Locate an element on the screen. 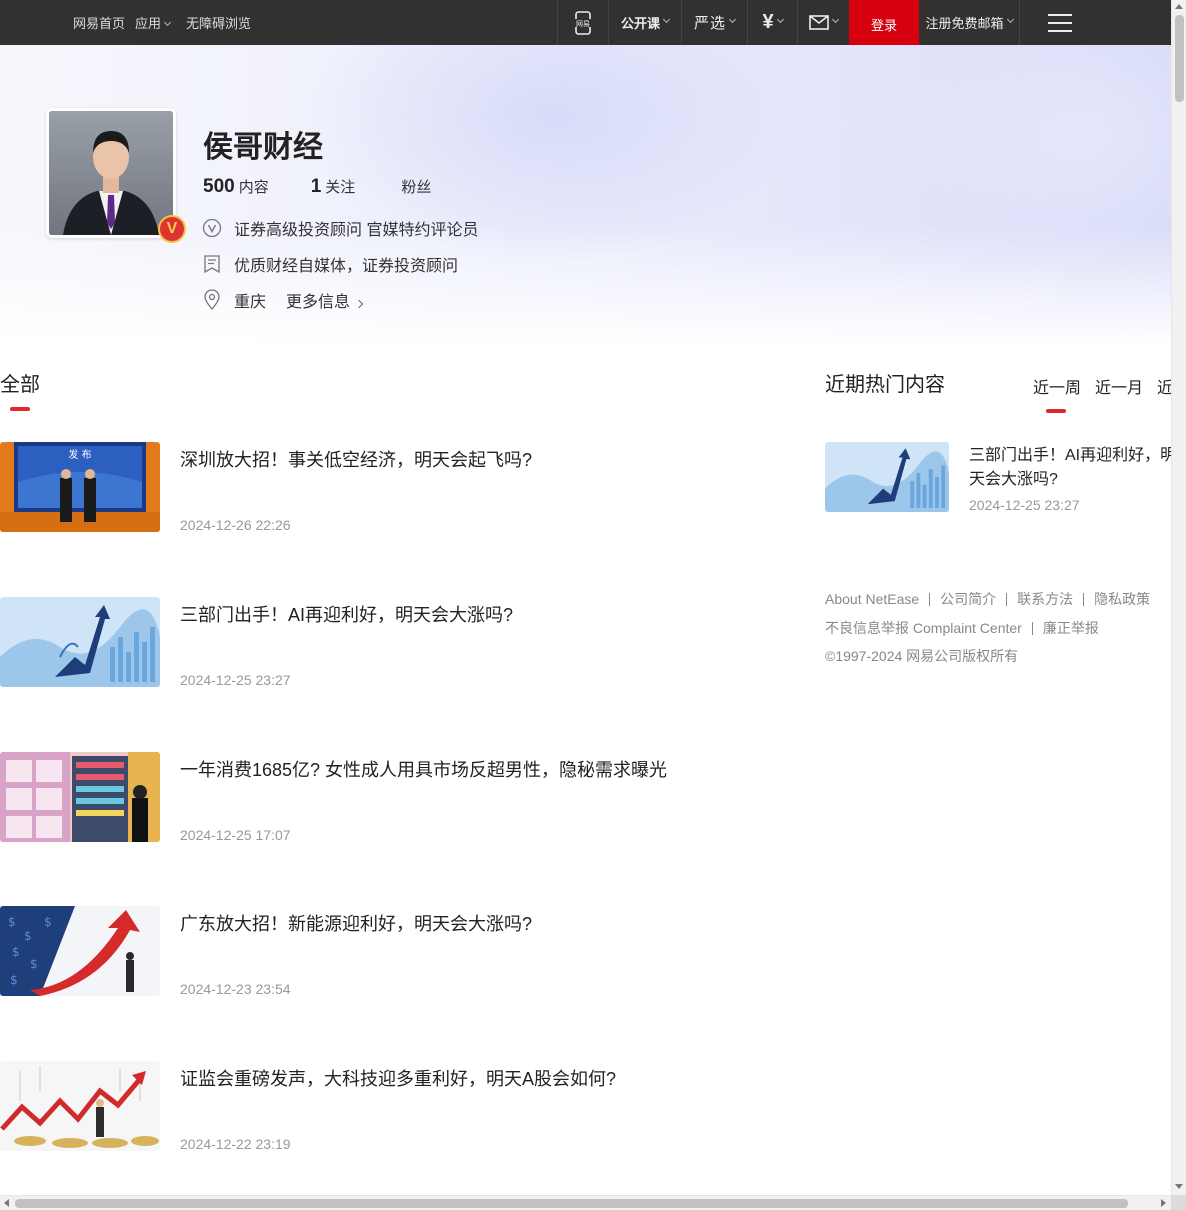 The width and height of the screenshot is (1186, 1210). login-button: 登录 is located at coordinates (884, 24).